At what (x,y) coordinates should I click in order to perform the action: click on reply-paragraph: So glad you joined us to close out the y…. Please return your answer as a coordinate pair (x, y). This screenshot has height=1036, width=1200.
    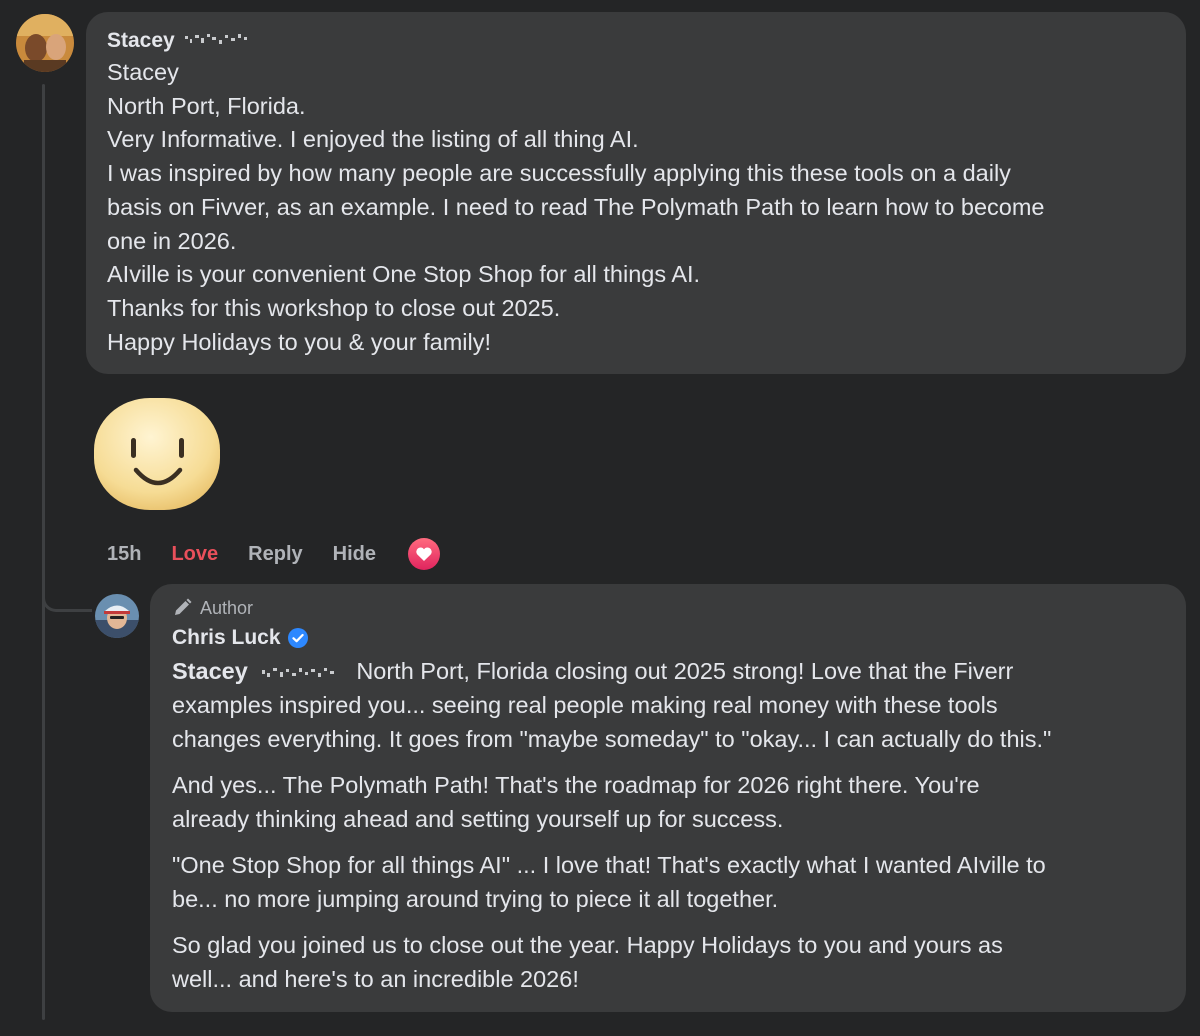
    Looking at the image, I should click on (668, 962).